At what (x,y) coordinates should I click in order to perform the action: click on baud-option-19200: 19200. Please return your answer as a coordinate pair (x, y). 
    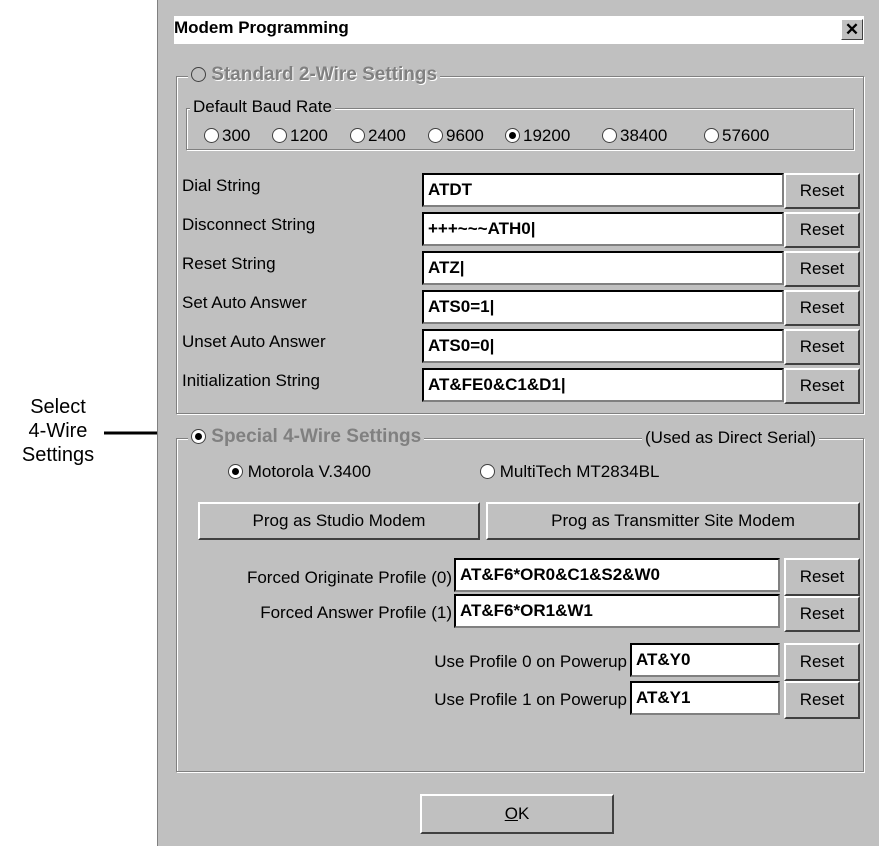
    Looking at the image, I should click on (537, 136).